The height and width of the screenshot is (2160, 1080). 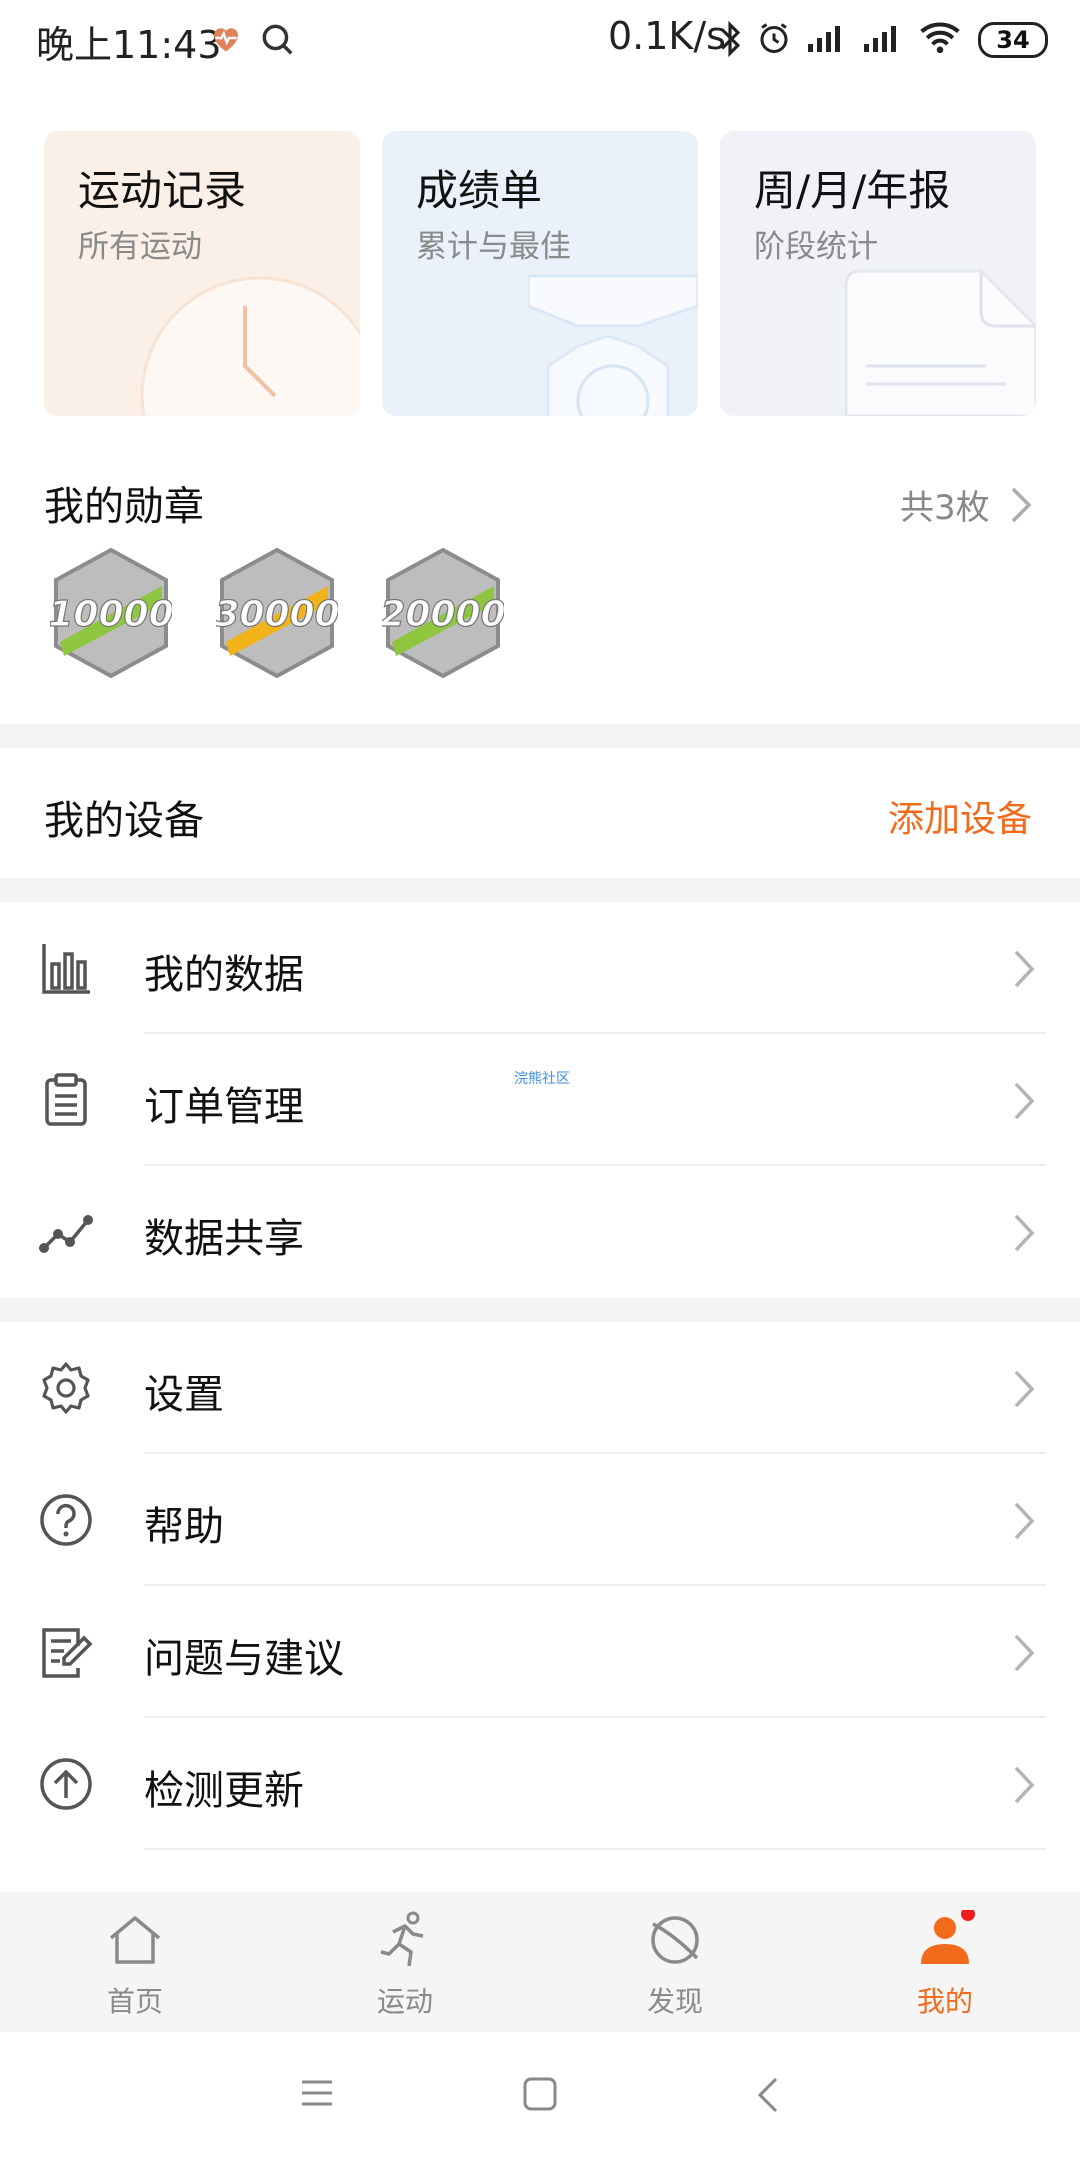 I want to click on status-bar: 晚上11:43 0.1K/s 34, so click(x=540, y=40).